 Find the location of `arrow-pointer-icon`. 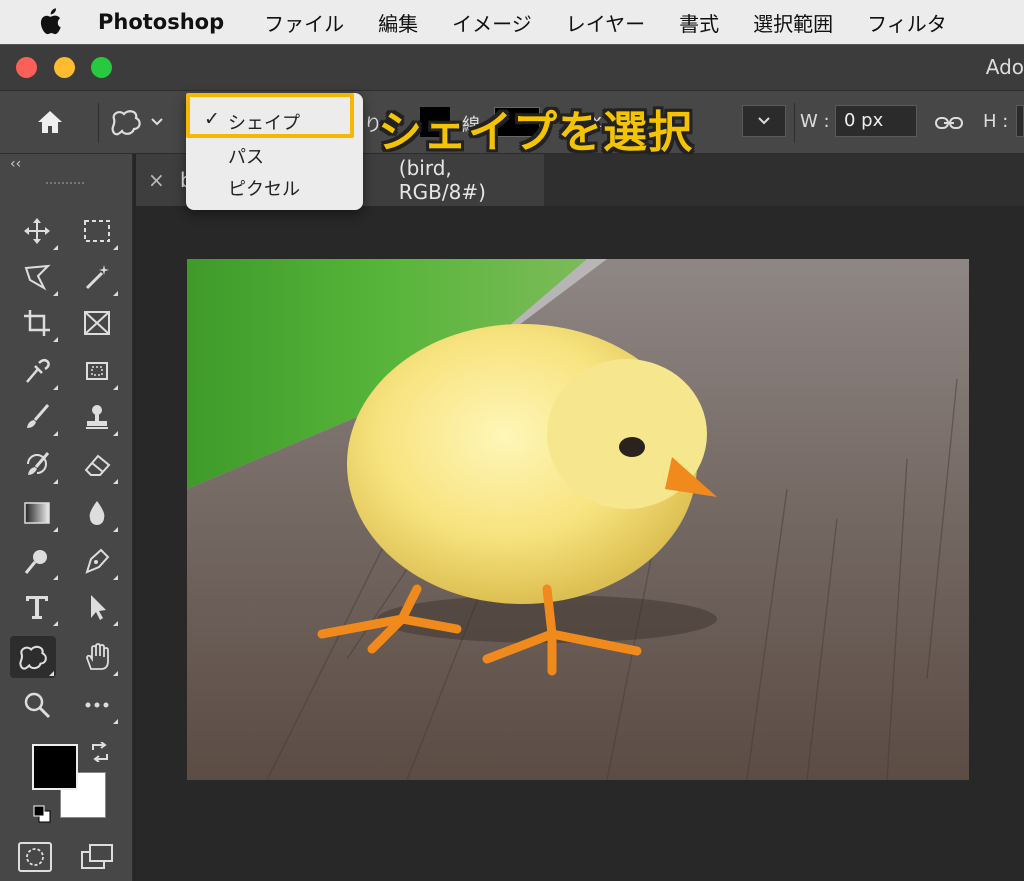

arrow-pointer-icon is located at coordinates (98, 607).